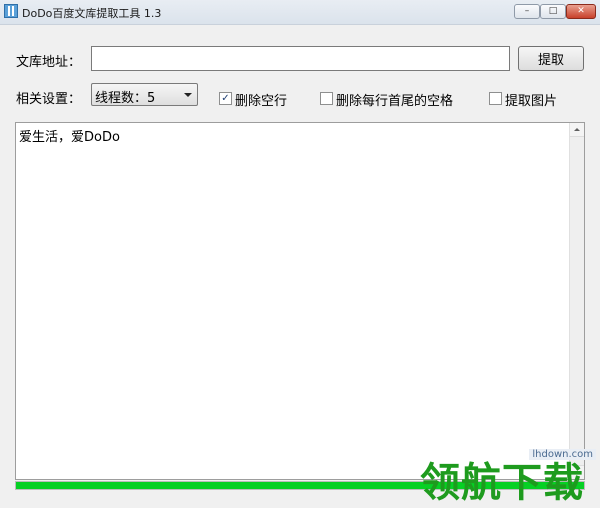 The height and width of the screenshot is (508, 600). I want to click on title-bar: DoDo百度文库提取工具 1.3 – □ ✕, so click(300, 12).